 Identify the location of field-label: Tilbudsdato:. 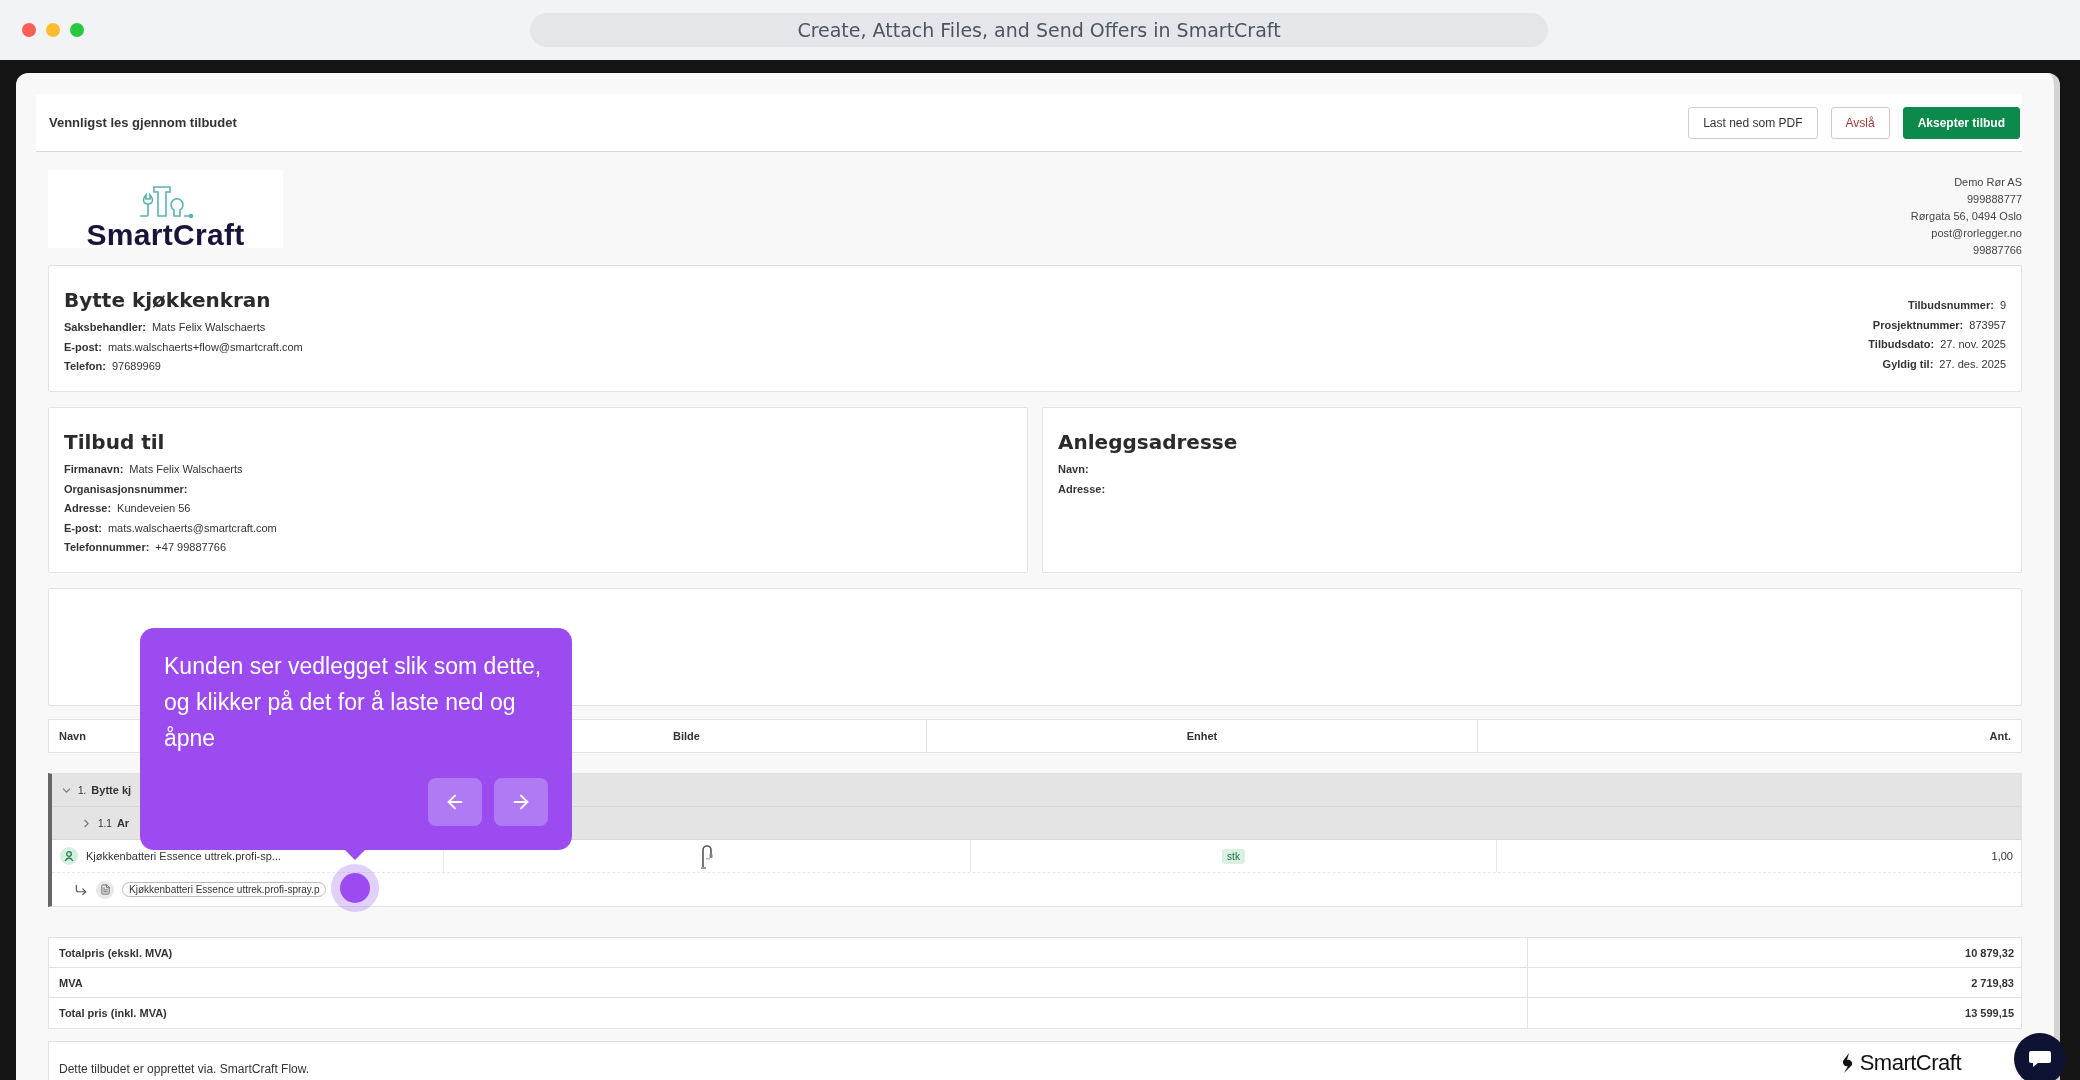
(1901, 344).